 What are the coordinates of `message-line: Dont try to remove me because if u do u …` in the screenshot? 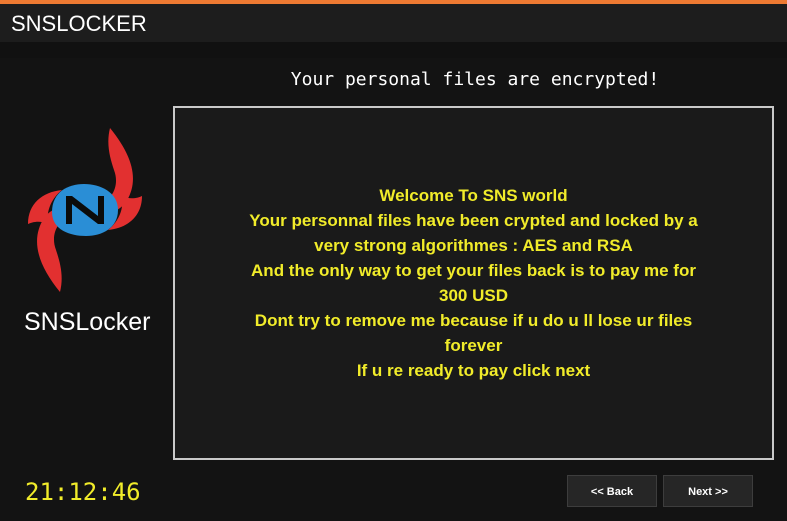 It's located at (473, 320).